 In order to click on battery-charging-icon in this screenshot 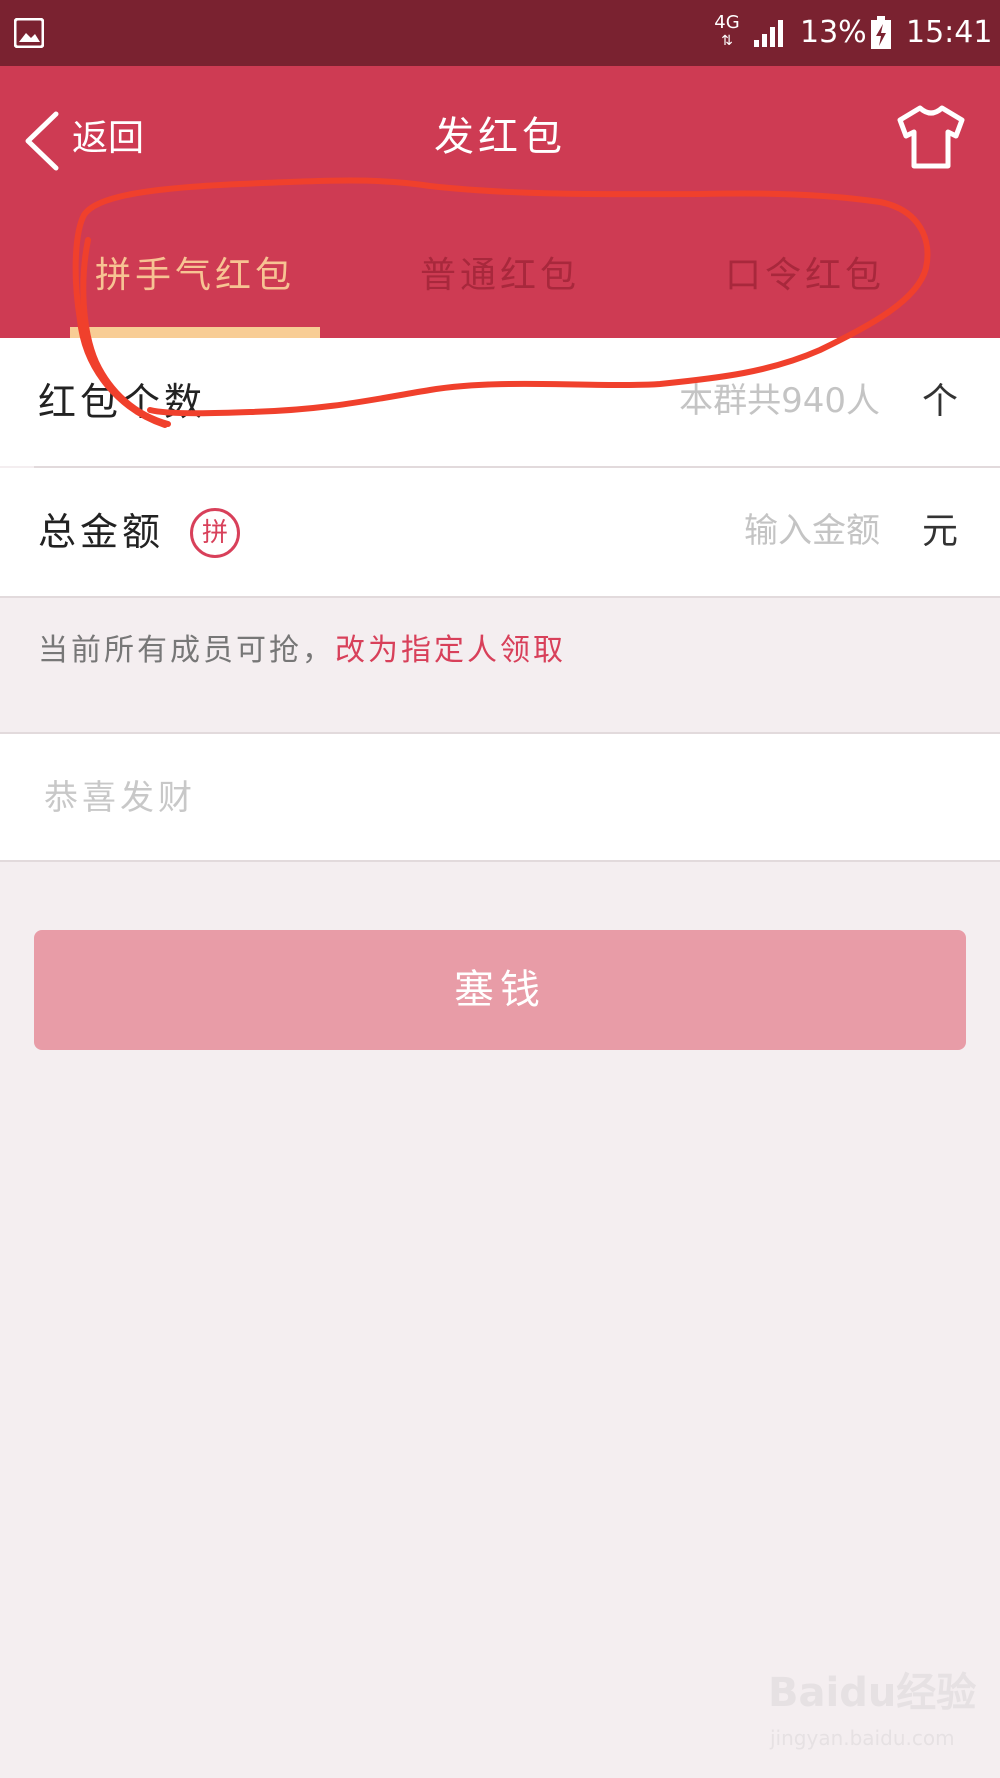, I will do `click(881, 32)`.